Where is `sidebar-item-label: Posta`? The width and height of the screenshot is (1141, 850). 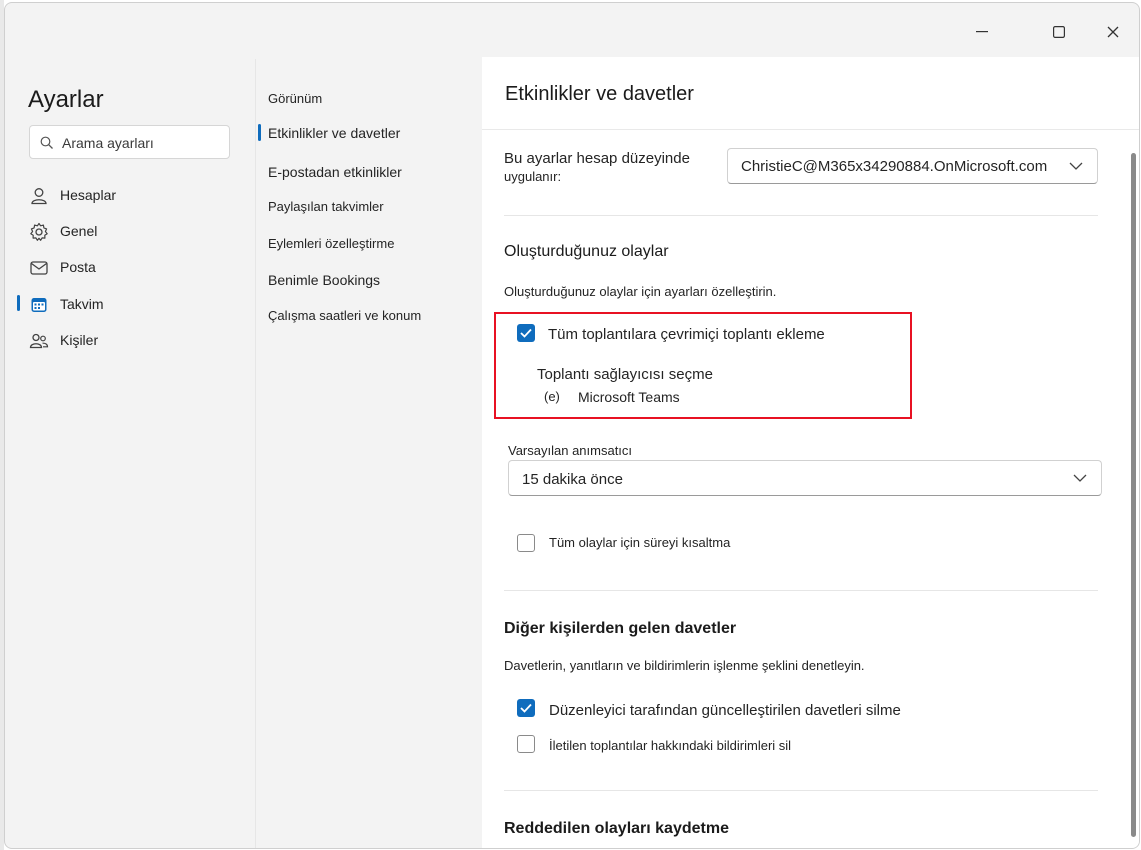
sidebar-item-label: Posta is located at coordinates (78, 267).